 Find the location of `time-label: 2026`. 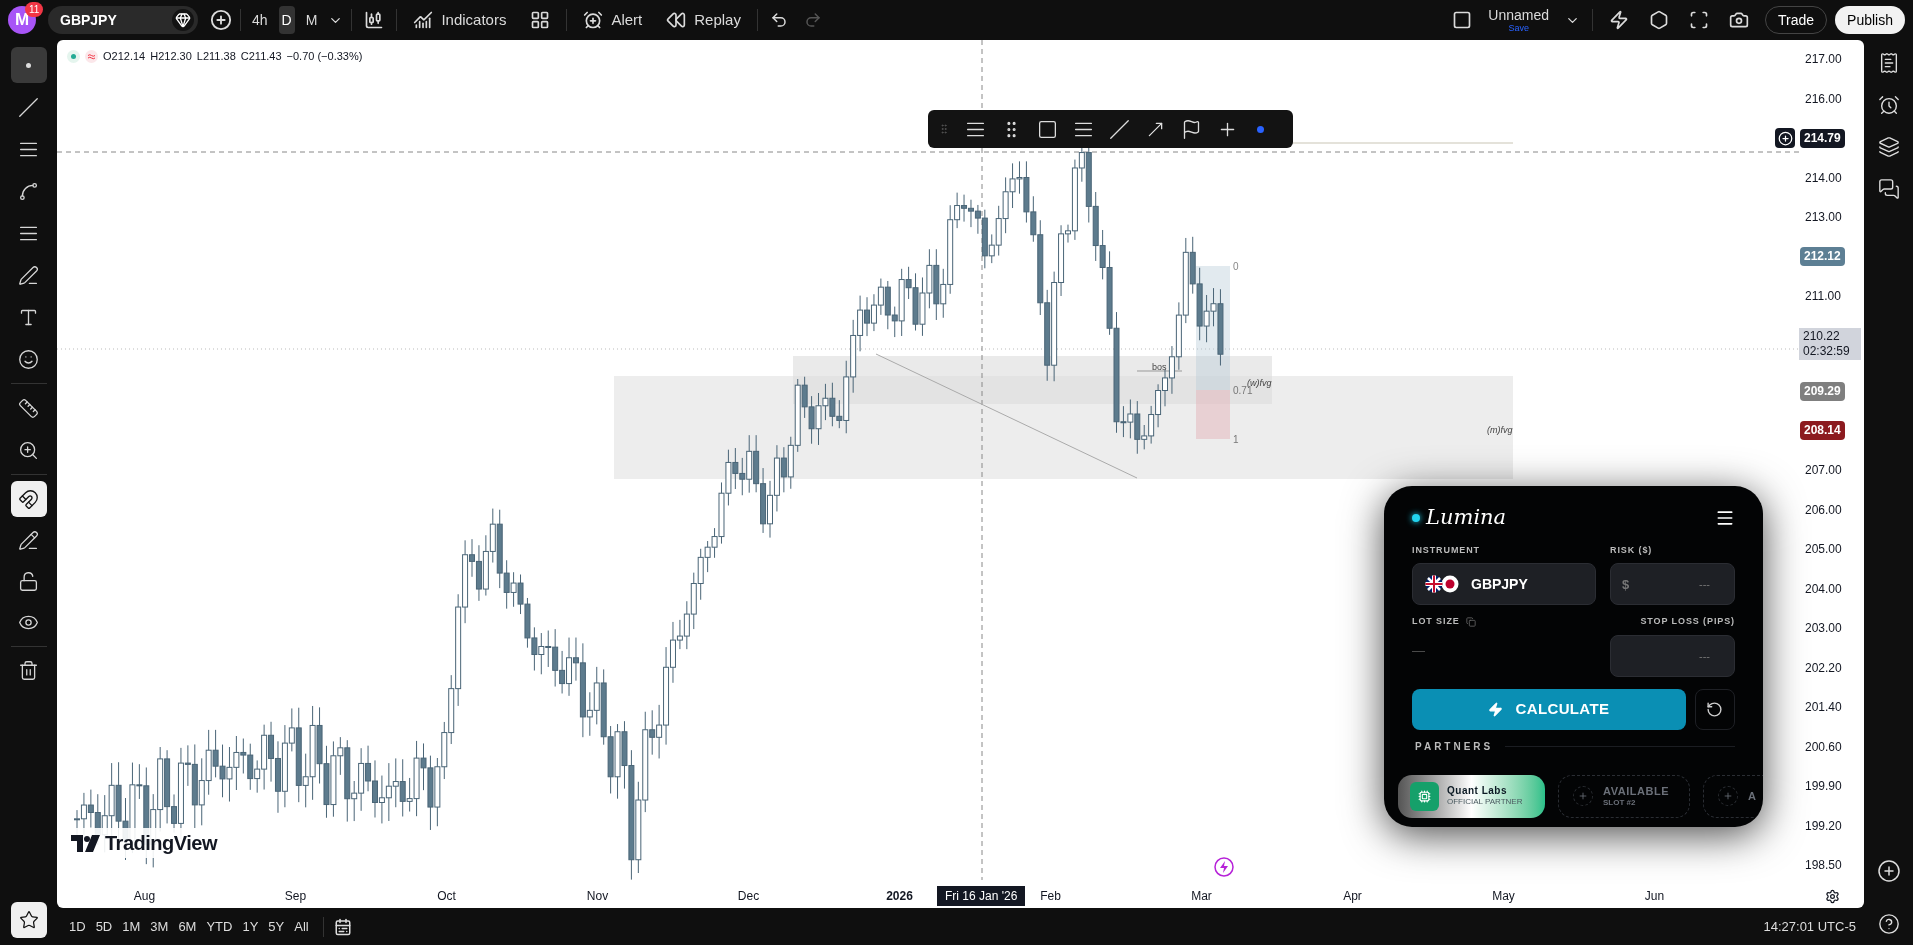

time-label: 2026 is located at coordinates (899, 896).